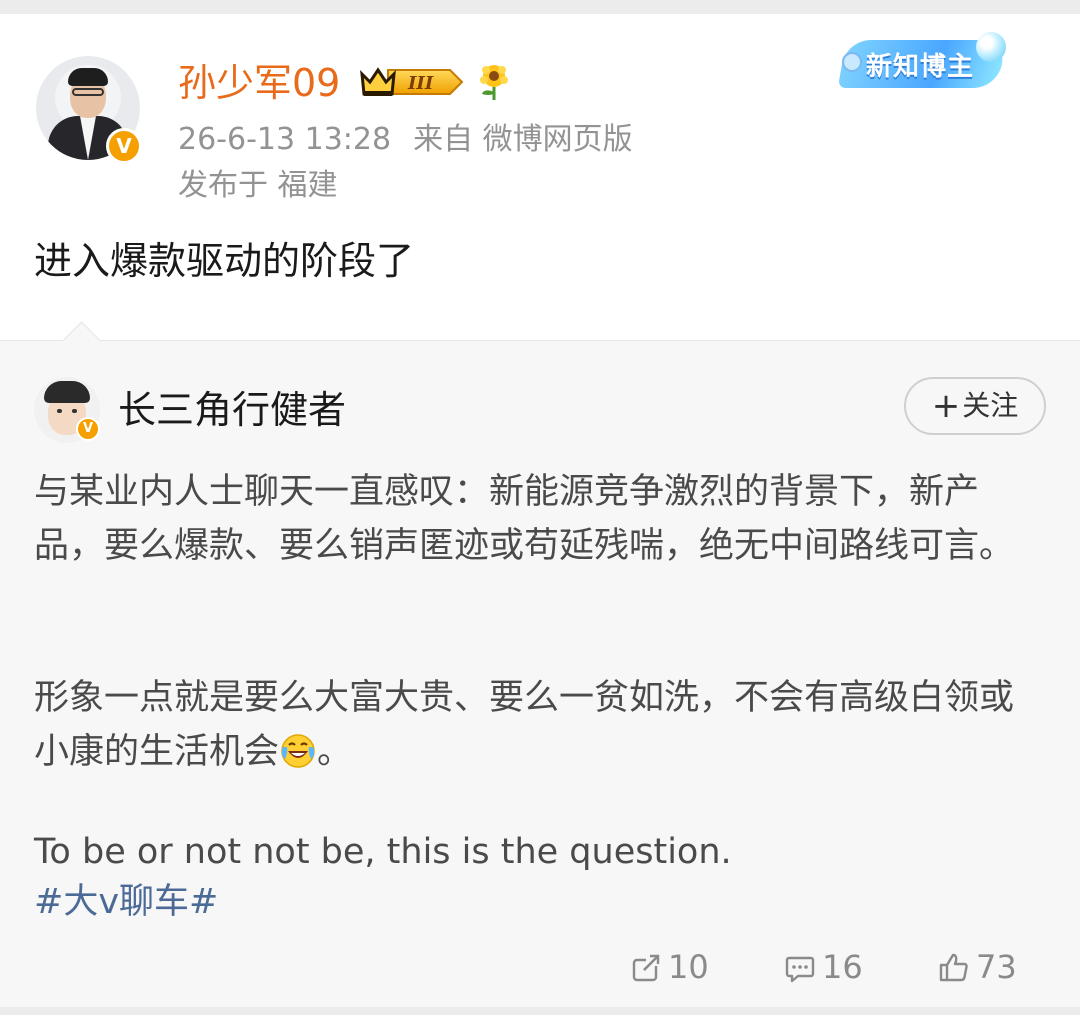 The width and height of the screenshot is (1080, 1015). Describe the element at coordinates (524, 725) in the screenshot. I see `repost-paragraph-2-text: 形象一点就是要么大富大贵、要么一贫如洗，不会有高级白领或小康的生活机会` at that location.